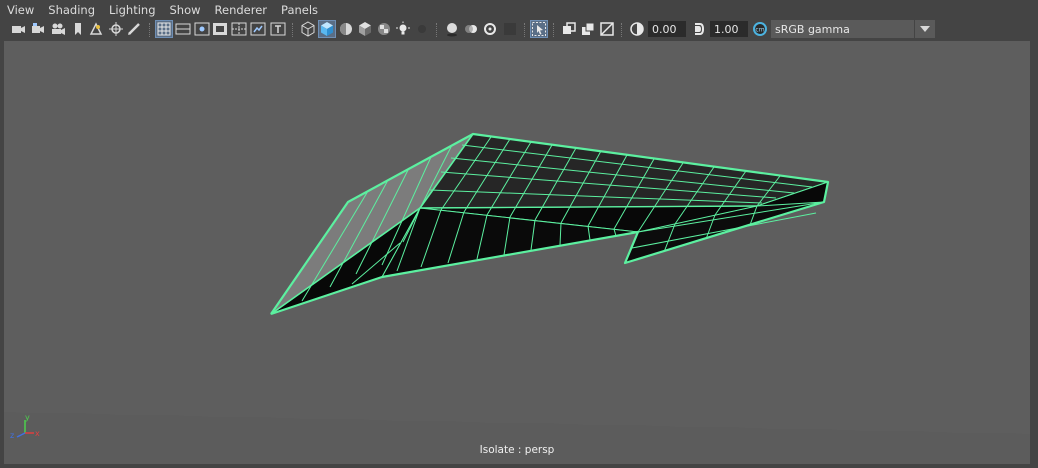  What do you see at coordinates (346, 29) in the screenshot?
I see `default-material-icon` at bounding box center [346, 29].